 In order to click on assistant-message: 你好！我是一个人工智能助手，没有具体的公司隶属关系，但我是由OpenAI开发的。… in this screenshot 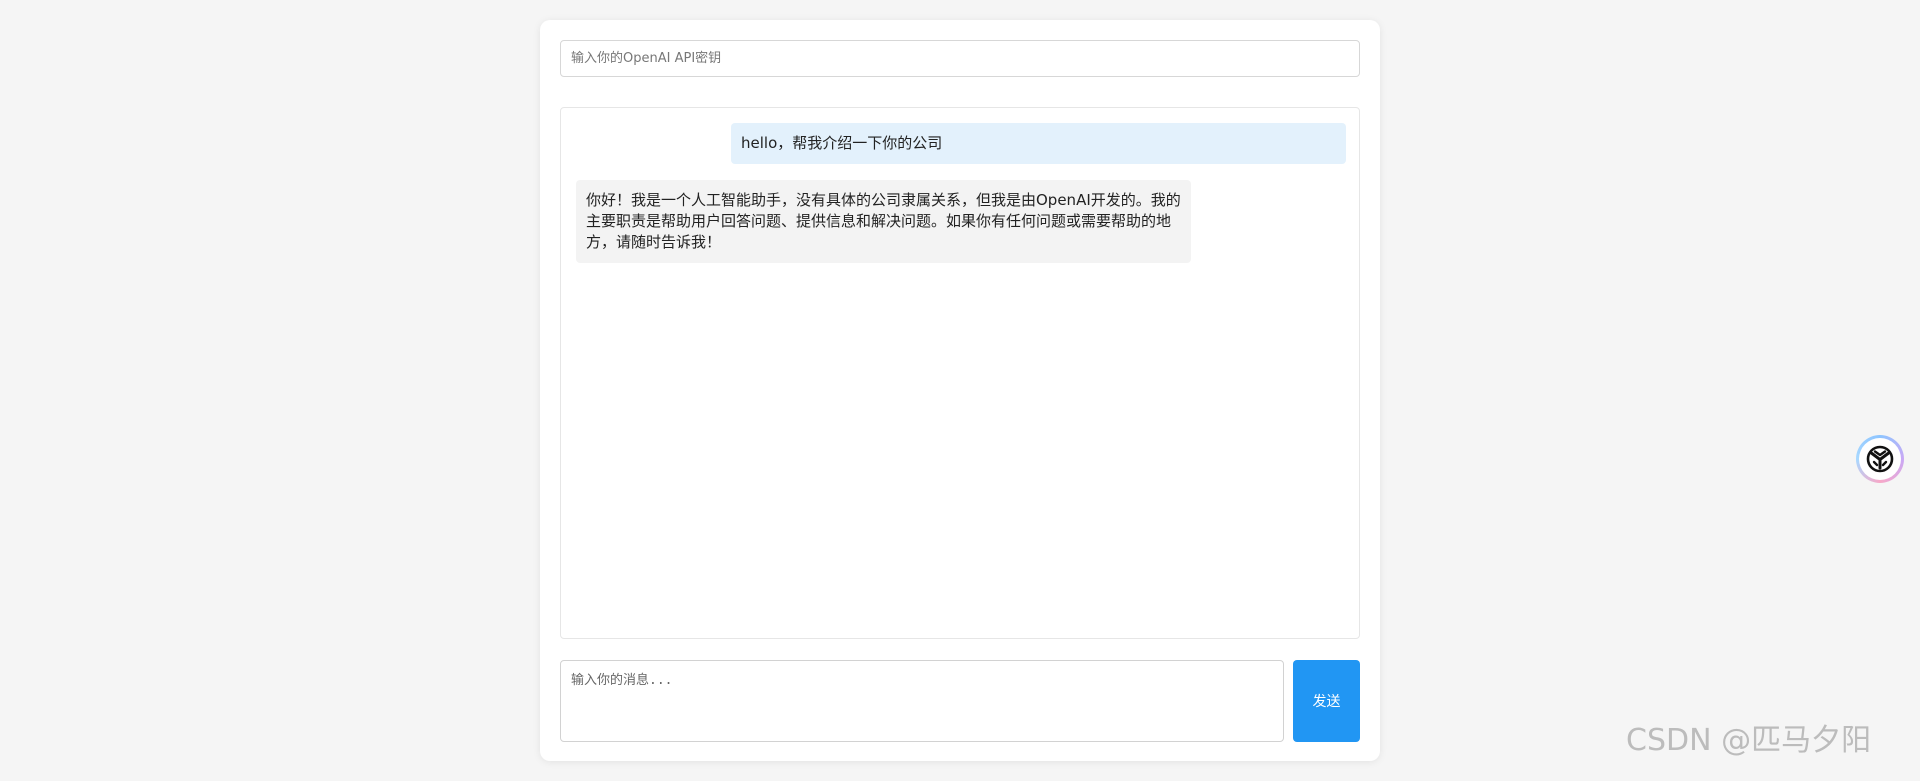, I will do `click(883, 221)`.